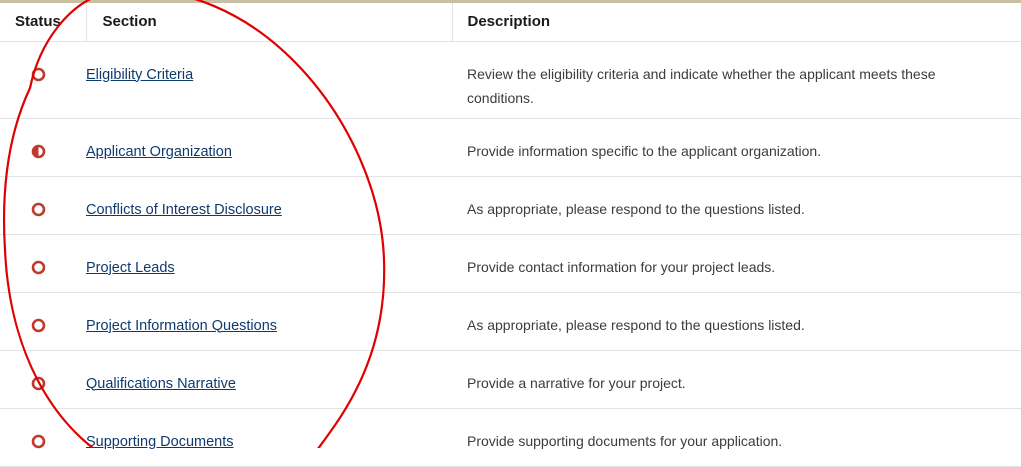 Image resolution: width=1021 pixels, height=467 pixels. What do you see at coordinates (38, 151) in the screenshot?
I see `status-half-filled-circle-icon` at bounding box center [38, 151].